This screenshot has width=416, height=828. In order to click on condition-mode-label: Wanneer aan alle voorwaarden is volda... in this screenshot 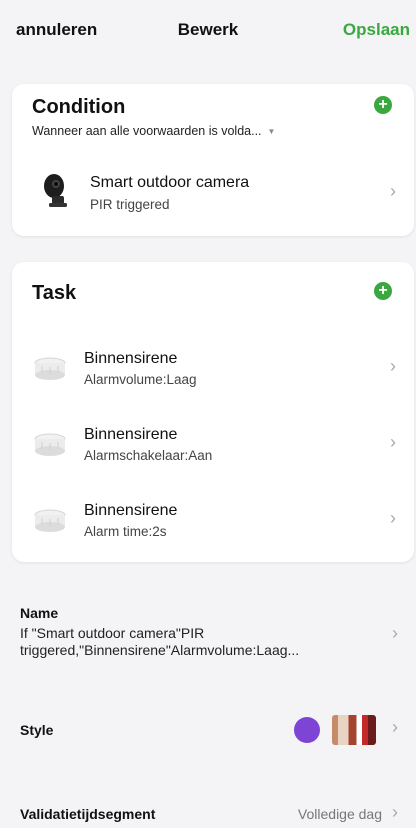, I will do `click(147, 131)`.